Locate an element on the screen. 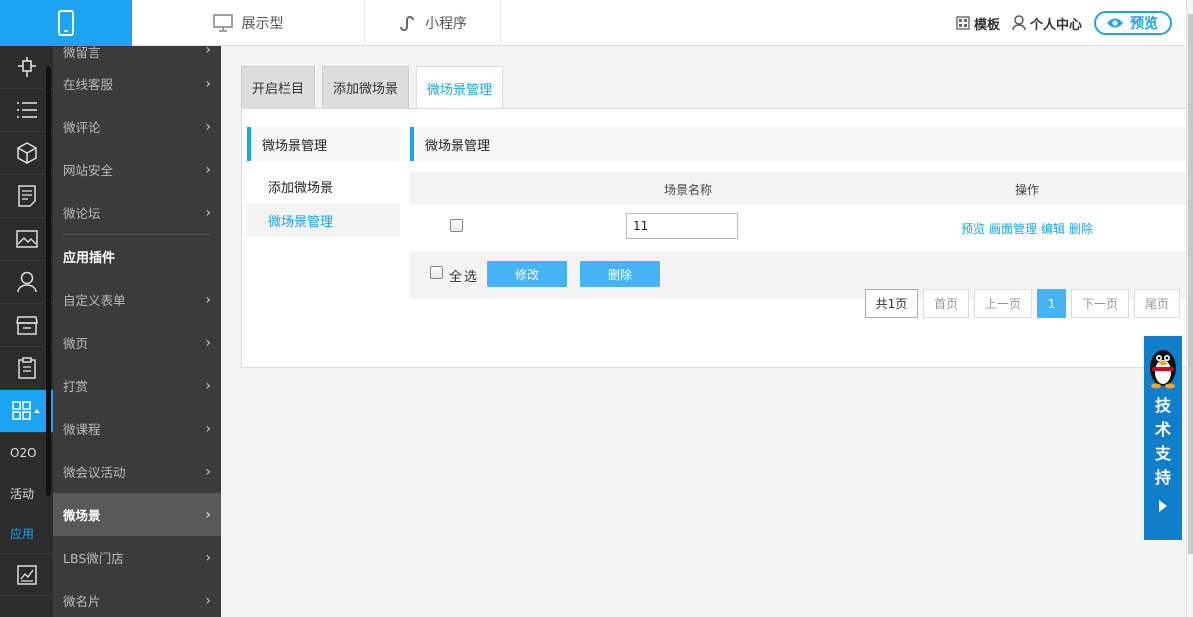  tab-showcase: 展示型 is located at coordinates (248, 23).